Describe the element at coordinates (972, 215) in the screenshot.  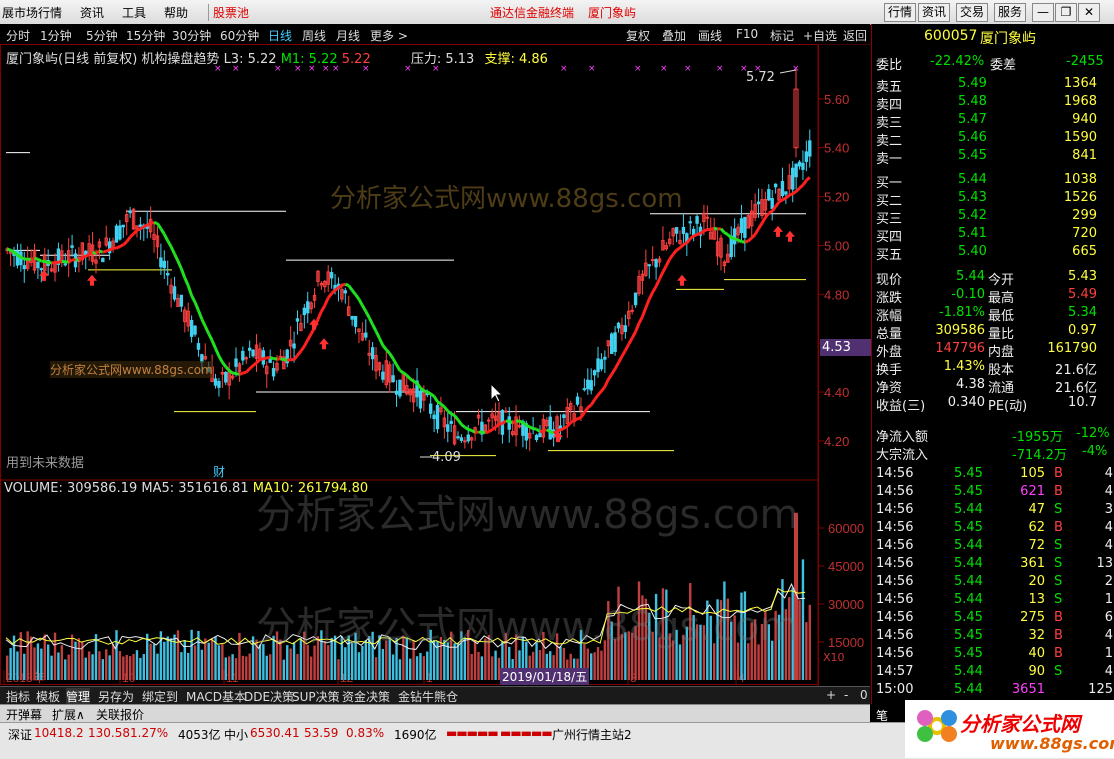
I see `bid-price: 5.42` at that location.